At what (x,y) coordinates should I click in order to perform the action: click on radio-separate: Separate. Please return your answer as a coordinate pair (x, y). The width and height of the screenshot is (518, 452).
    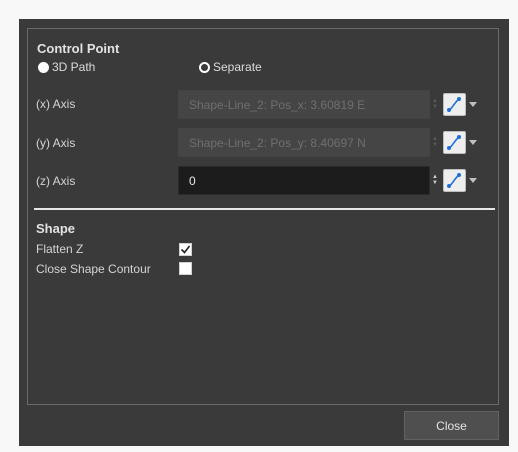
    Looking at the image, I should click on (230, 67).